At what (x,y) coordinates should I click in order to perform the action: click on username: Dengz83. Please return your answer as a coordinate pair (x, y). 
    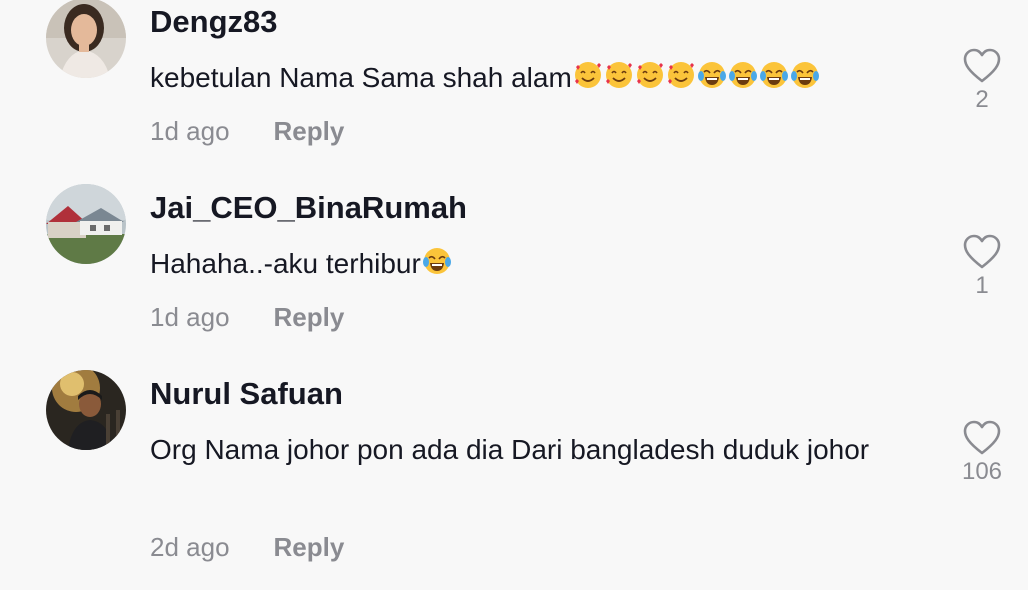
    Looking at the image, I should click on (213, 22).